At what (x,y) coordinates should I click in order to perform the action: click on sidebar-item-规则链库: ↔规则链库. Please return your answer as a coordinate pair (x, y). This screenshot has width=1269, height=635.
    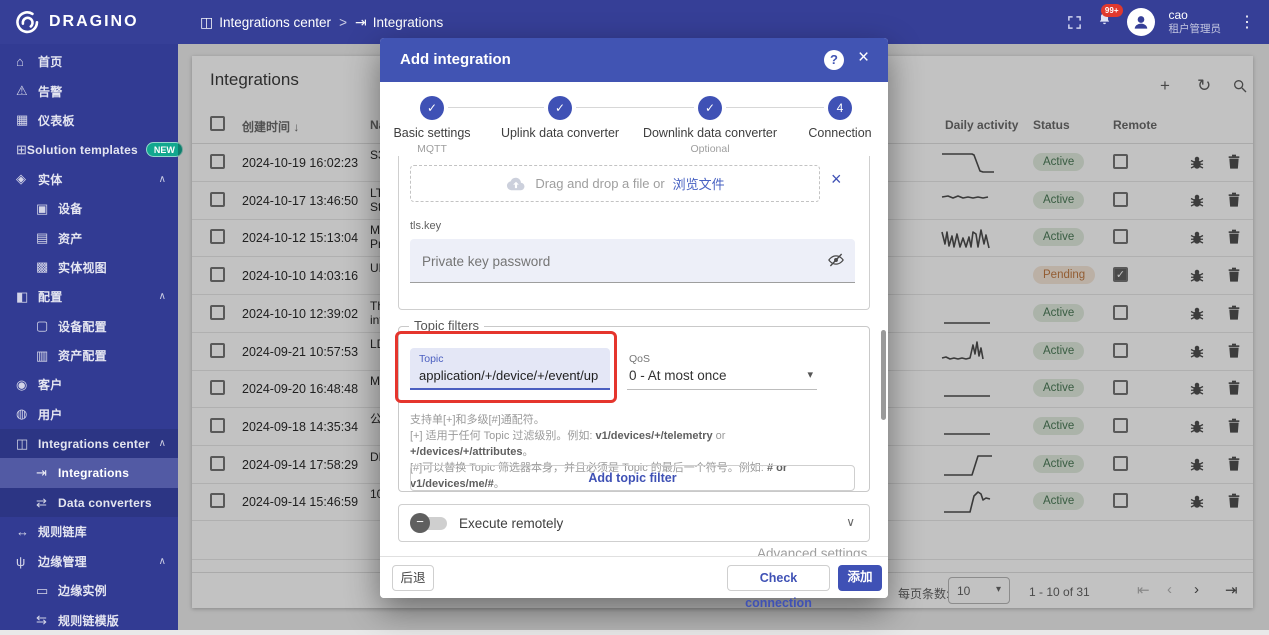
    Looking at the image, I should click on (89, 531).